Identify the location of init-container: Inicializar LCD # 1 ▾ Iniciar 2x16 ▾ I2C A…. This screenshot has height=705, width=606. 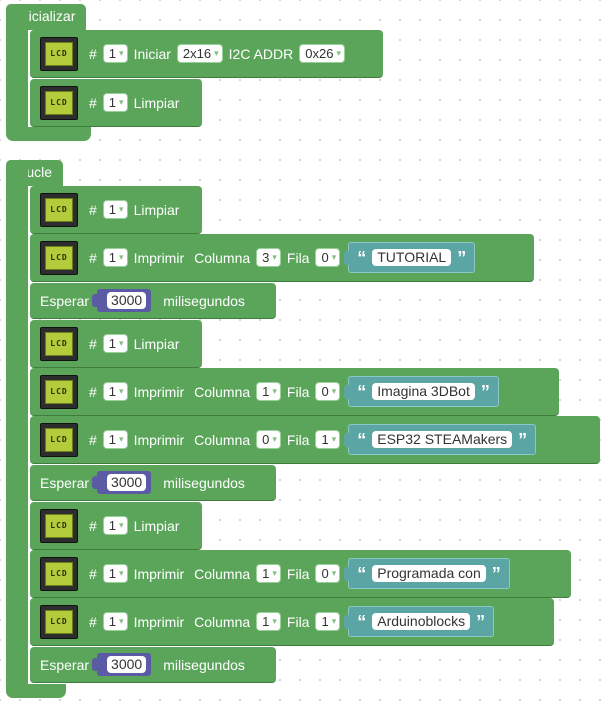
(196, 72).